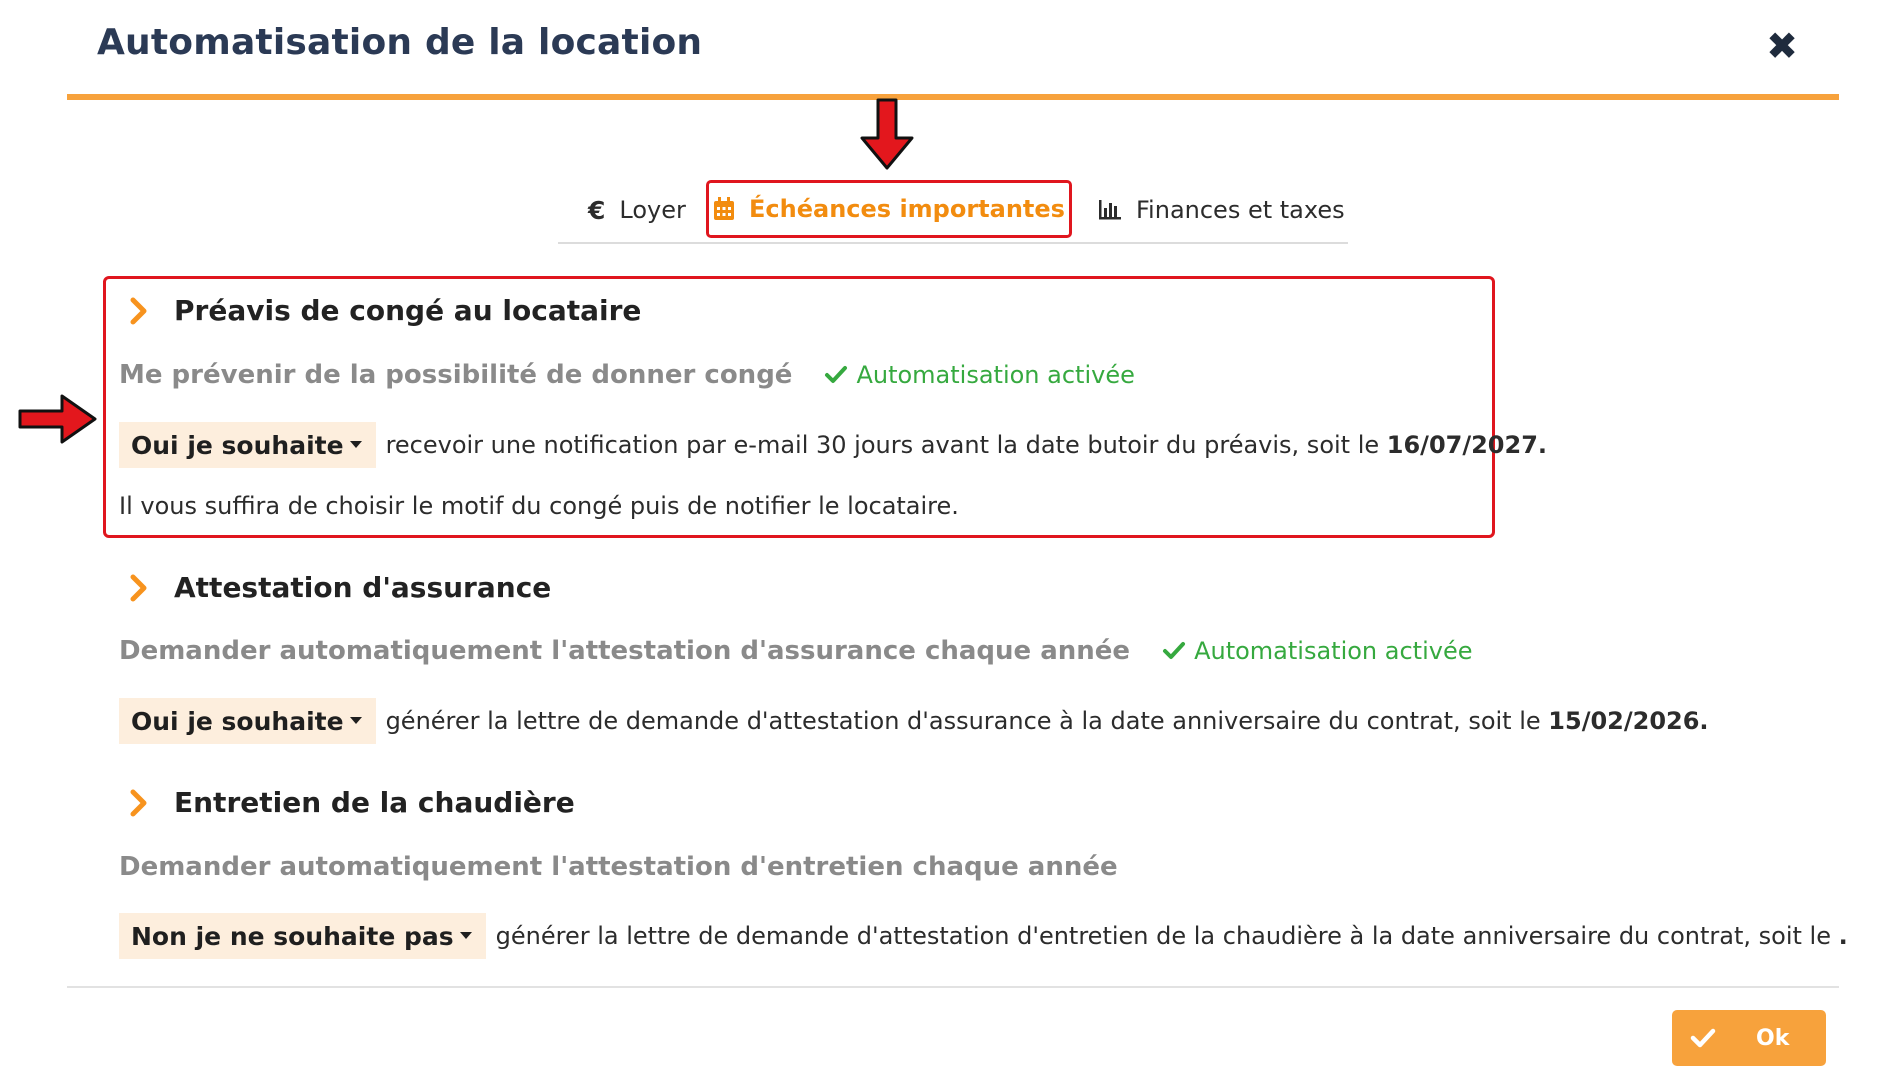 The image size is (1899, 1080). What do you see at coordinates (953, 97) in the screenshot?
I see `header-divider` at bounding box center [953, 97].